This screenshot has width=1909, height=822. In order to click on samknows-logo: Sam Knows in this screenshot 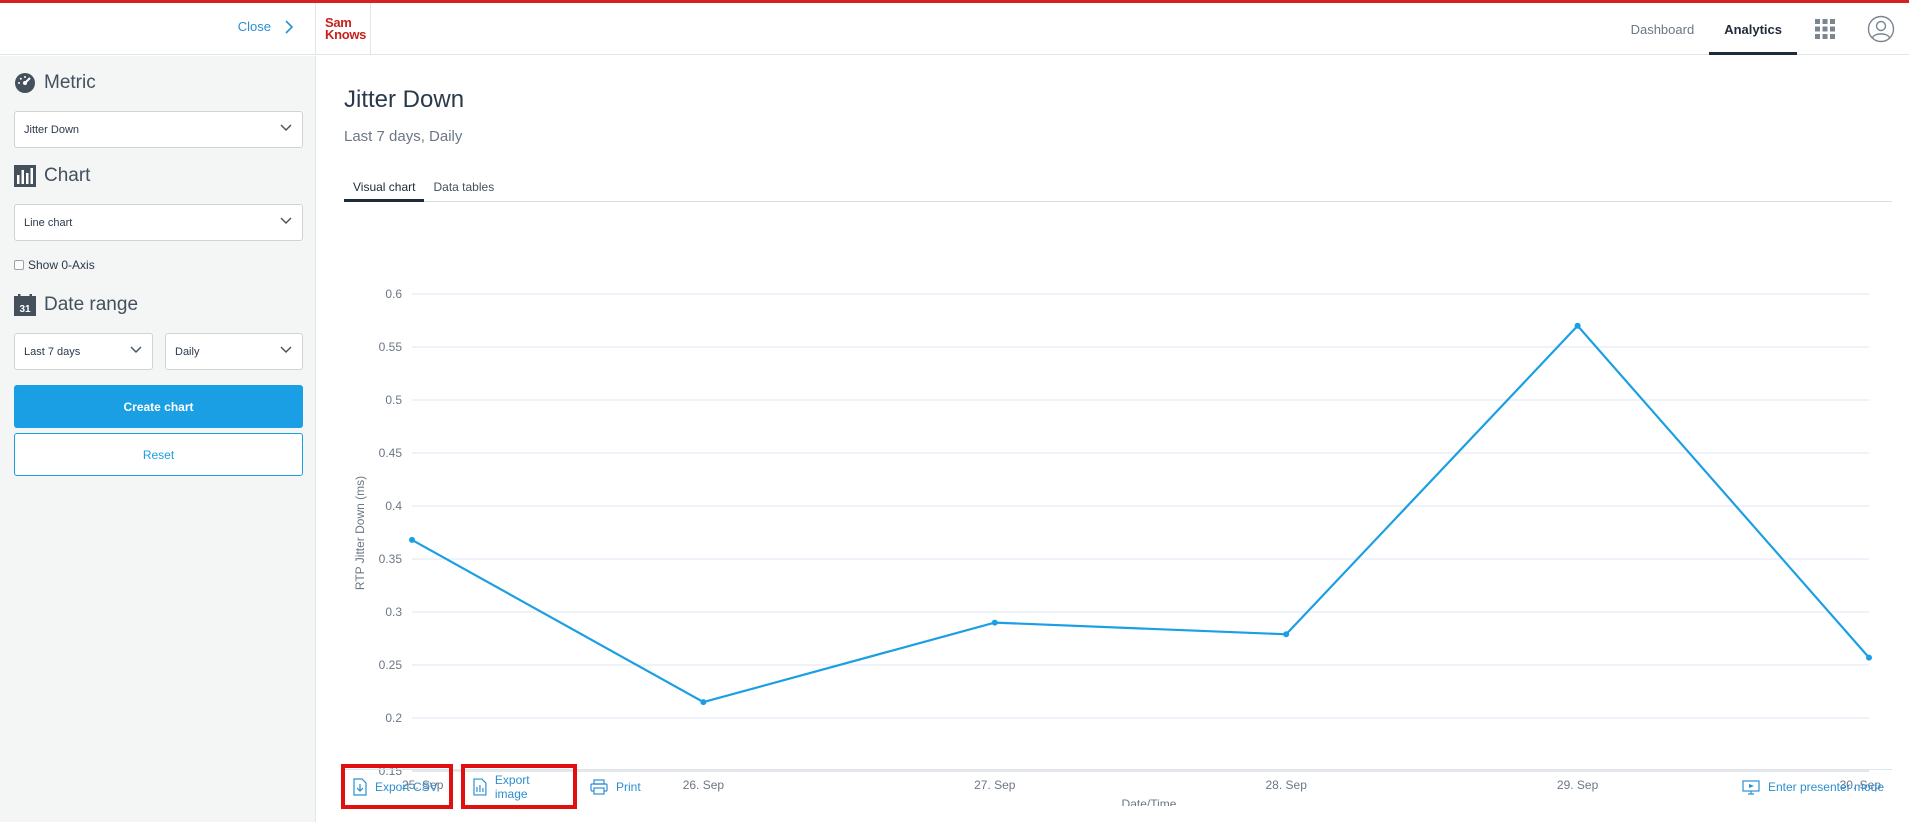, I will do `click(344, 29)`.